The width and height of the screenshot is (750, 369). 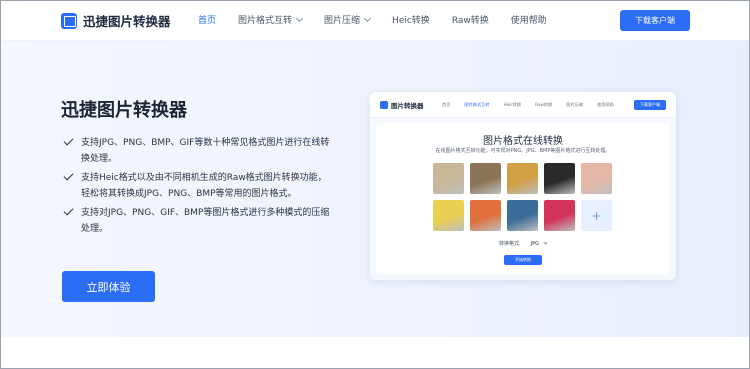 I want to click on nav-heic: Heic转换, so click(x=411, y=19).